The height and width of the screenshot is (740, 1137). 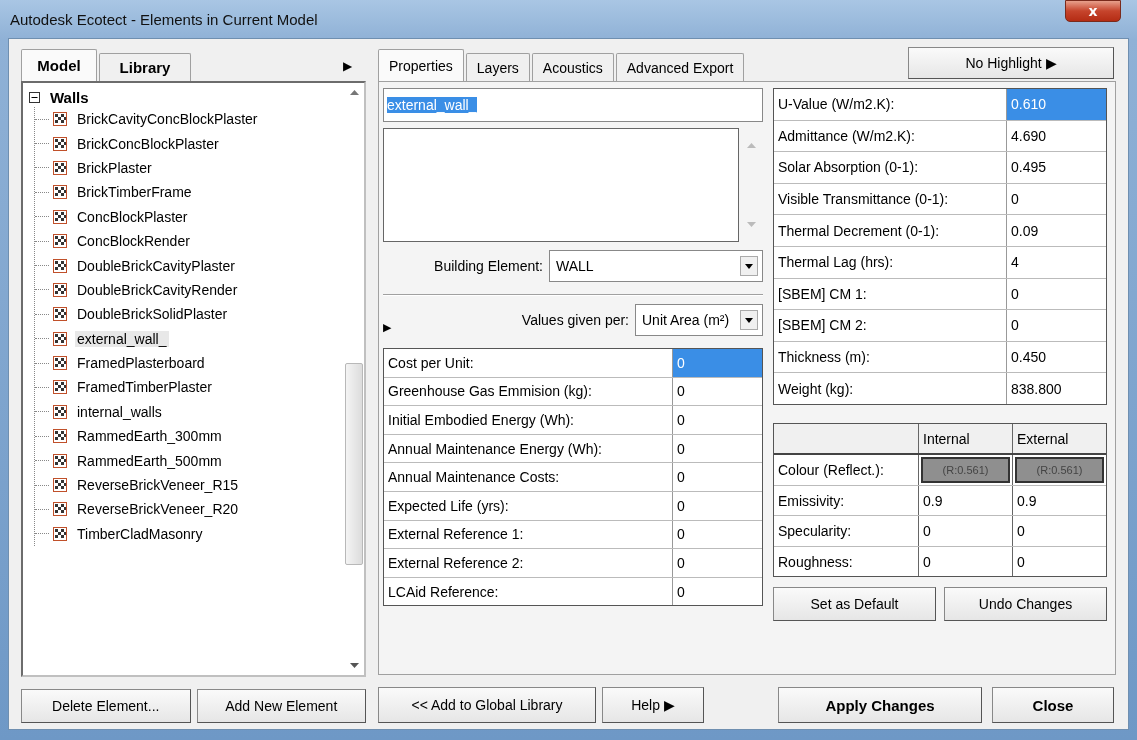 What do you see at coordinates (1053, 705) in the screenshot?
I see `dialog-button: Close` at bounding box center [1053, 705].